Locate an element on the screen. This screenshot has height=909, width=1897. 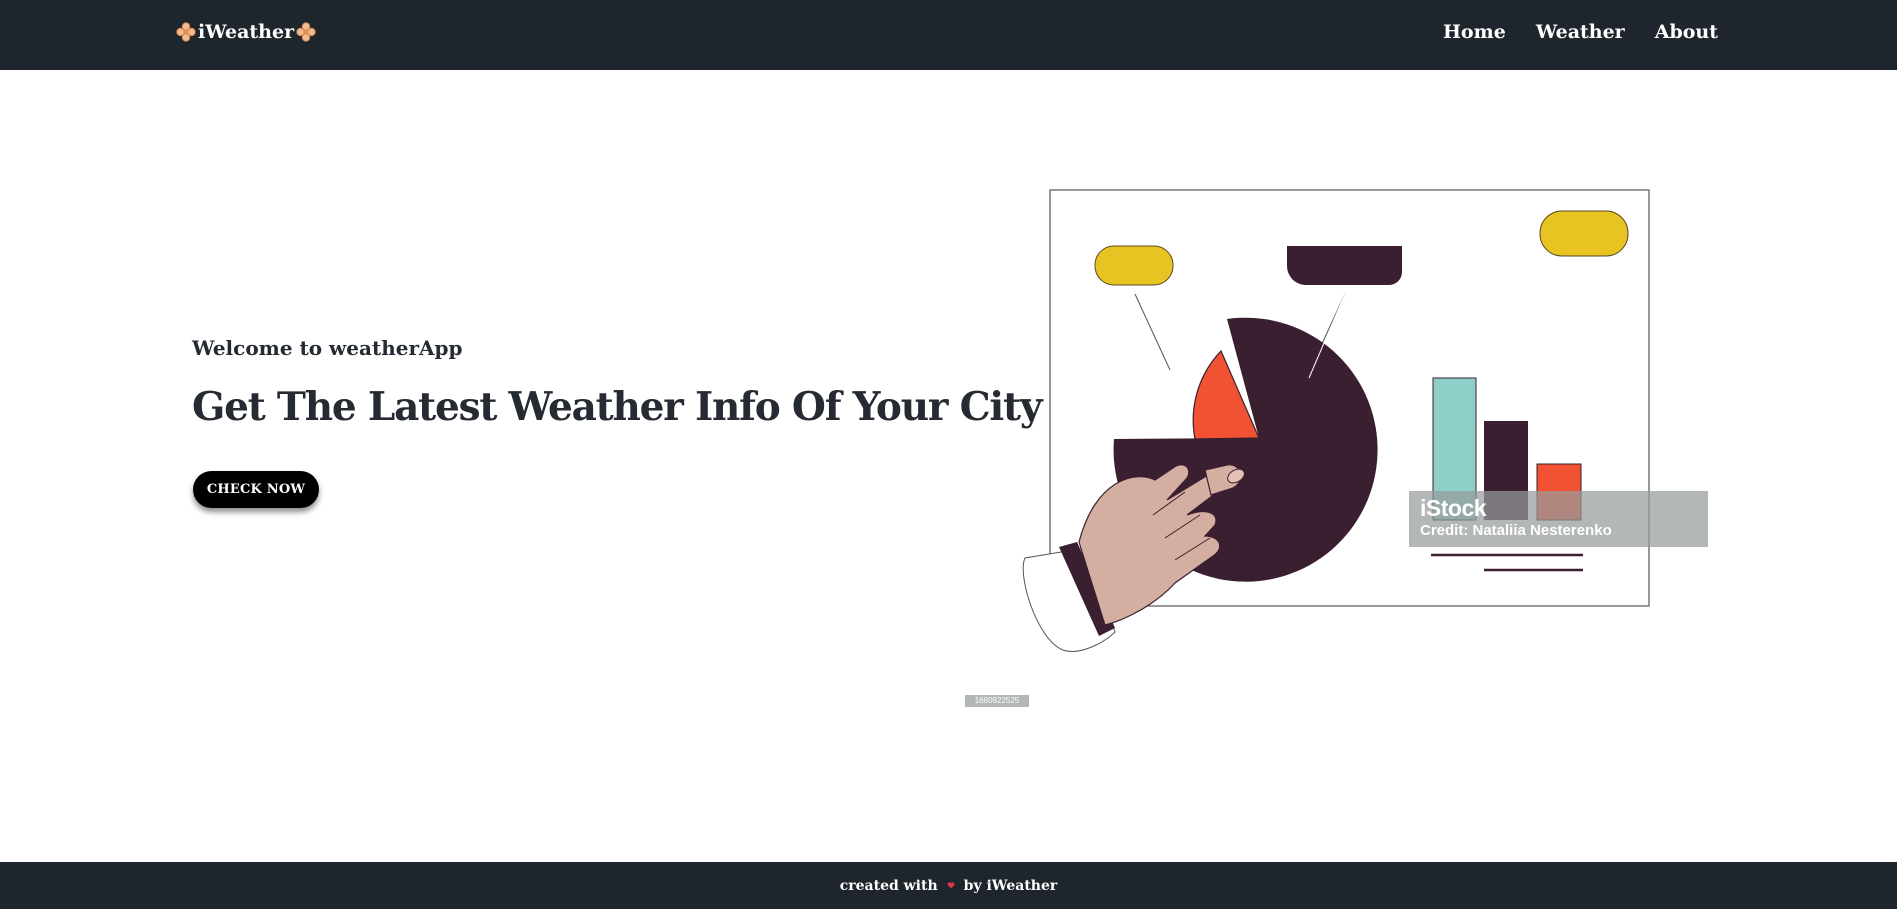
navbar: iWeather Home Weather About is located at coordinates (948, 35).